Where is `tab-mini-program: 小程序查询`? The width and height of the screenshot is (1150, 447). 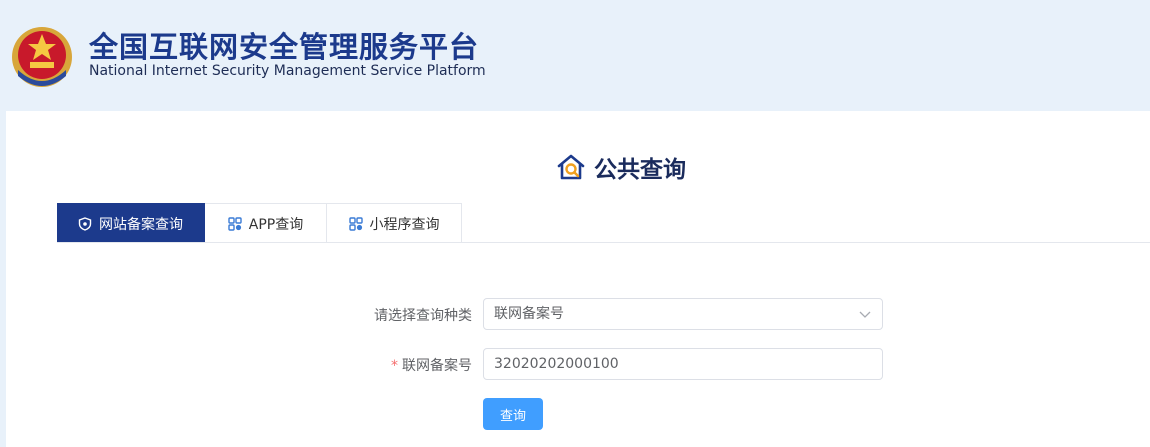
tab-mini-program: 小程序查询 is located at coordinates (394, 223).